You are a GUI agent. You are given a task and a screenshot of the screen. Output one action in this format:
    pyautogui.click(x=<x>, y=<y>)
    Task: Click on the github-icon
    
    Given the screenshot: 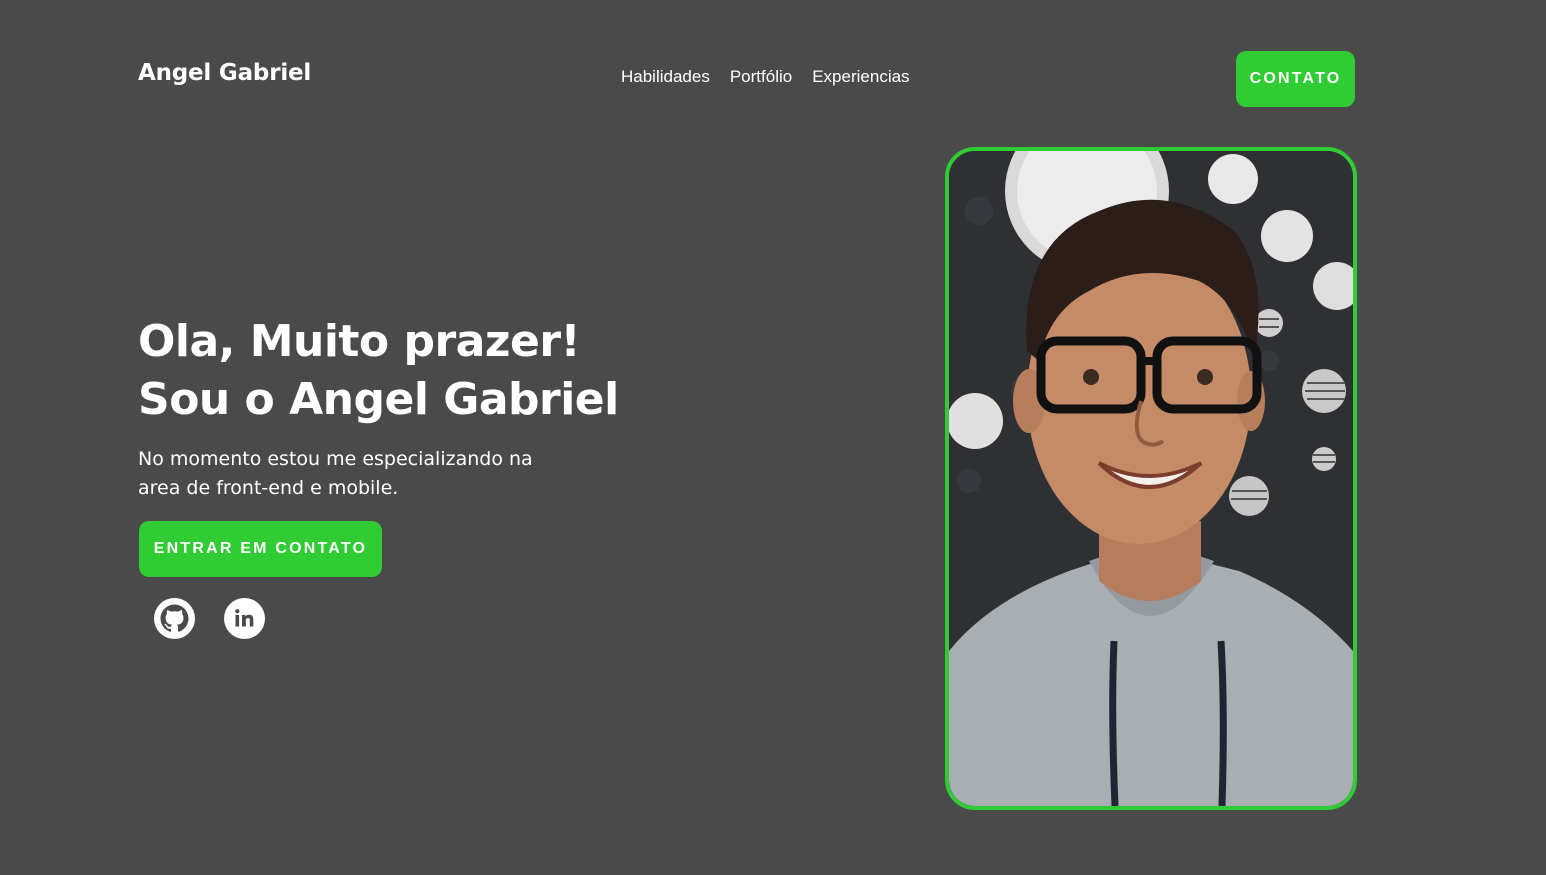 What is the action you would take?
    pyautogui.click(x=174, y=618)
    